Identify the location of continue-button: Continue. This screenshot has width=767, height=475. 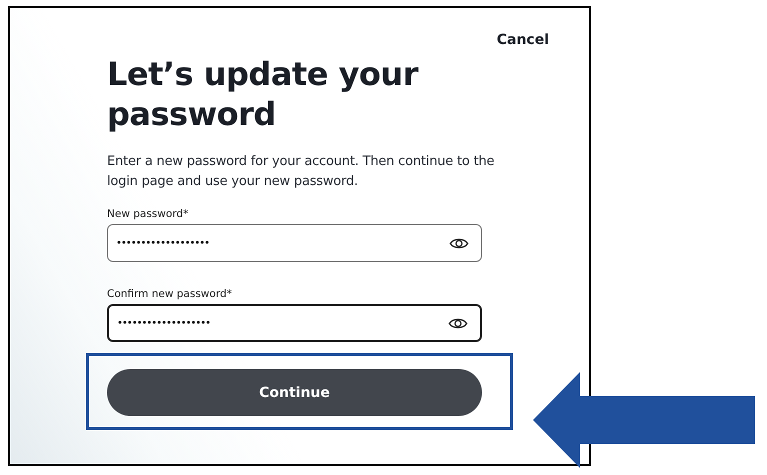
(294, 392).